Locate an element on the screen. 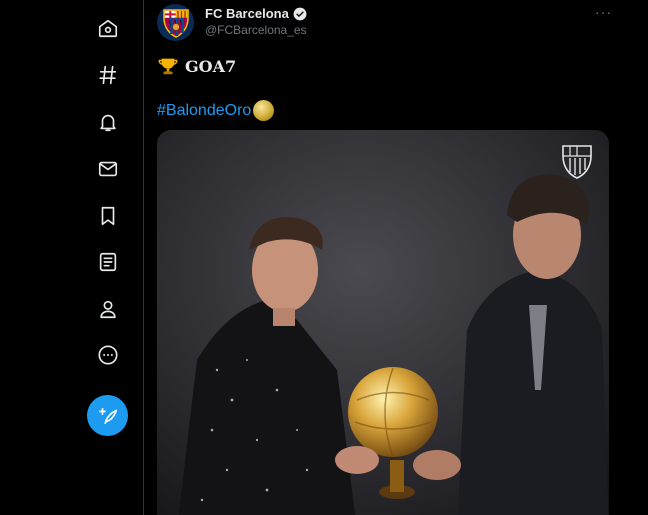 The width and height of the screenshot is (648, 515). nav-messages-button is located at coordinates (108, 169).